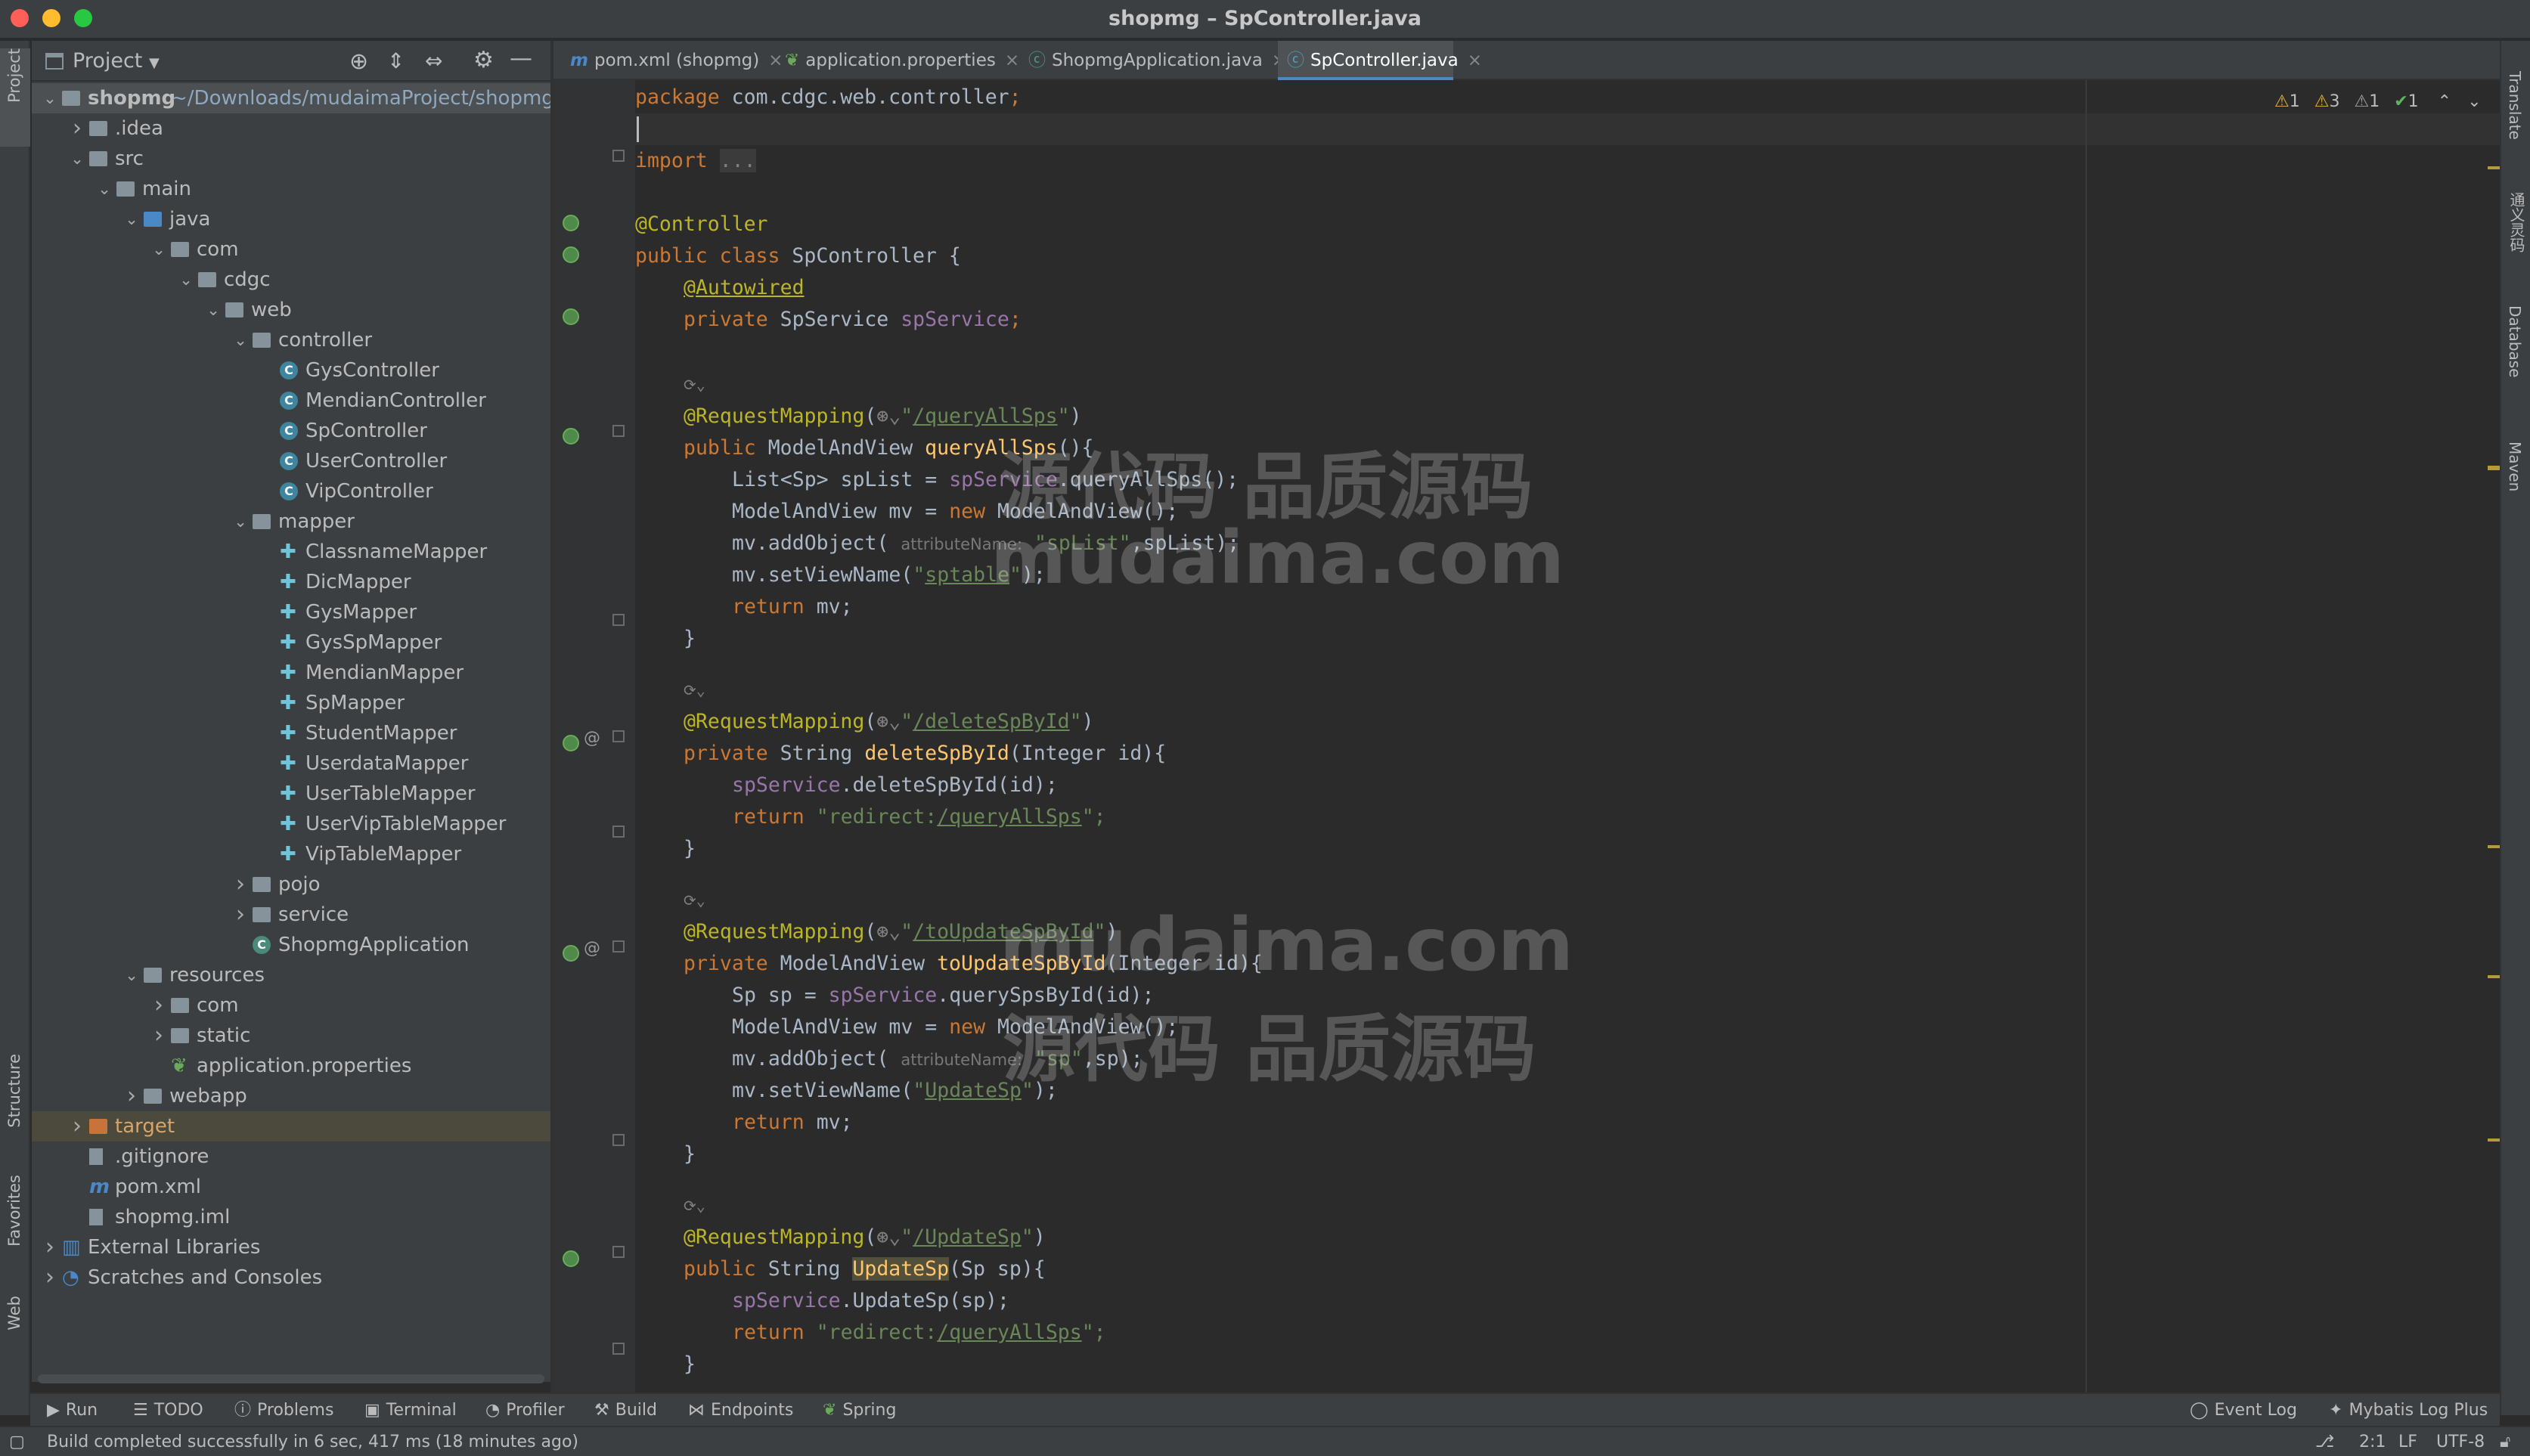 Image resolution: width=2530 pixels, height=1456 pixels. I want to click on tree-item: ⌄ java, so click(291, 219).